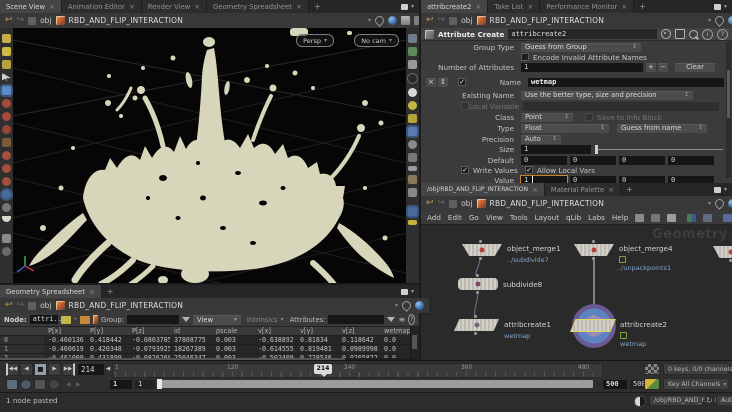  Describe the element at coordinates (26, 384) in the screenshot. I see `audio-toggle-icon` at that location.